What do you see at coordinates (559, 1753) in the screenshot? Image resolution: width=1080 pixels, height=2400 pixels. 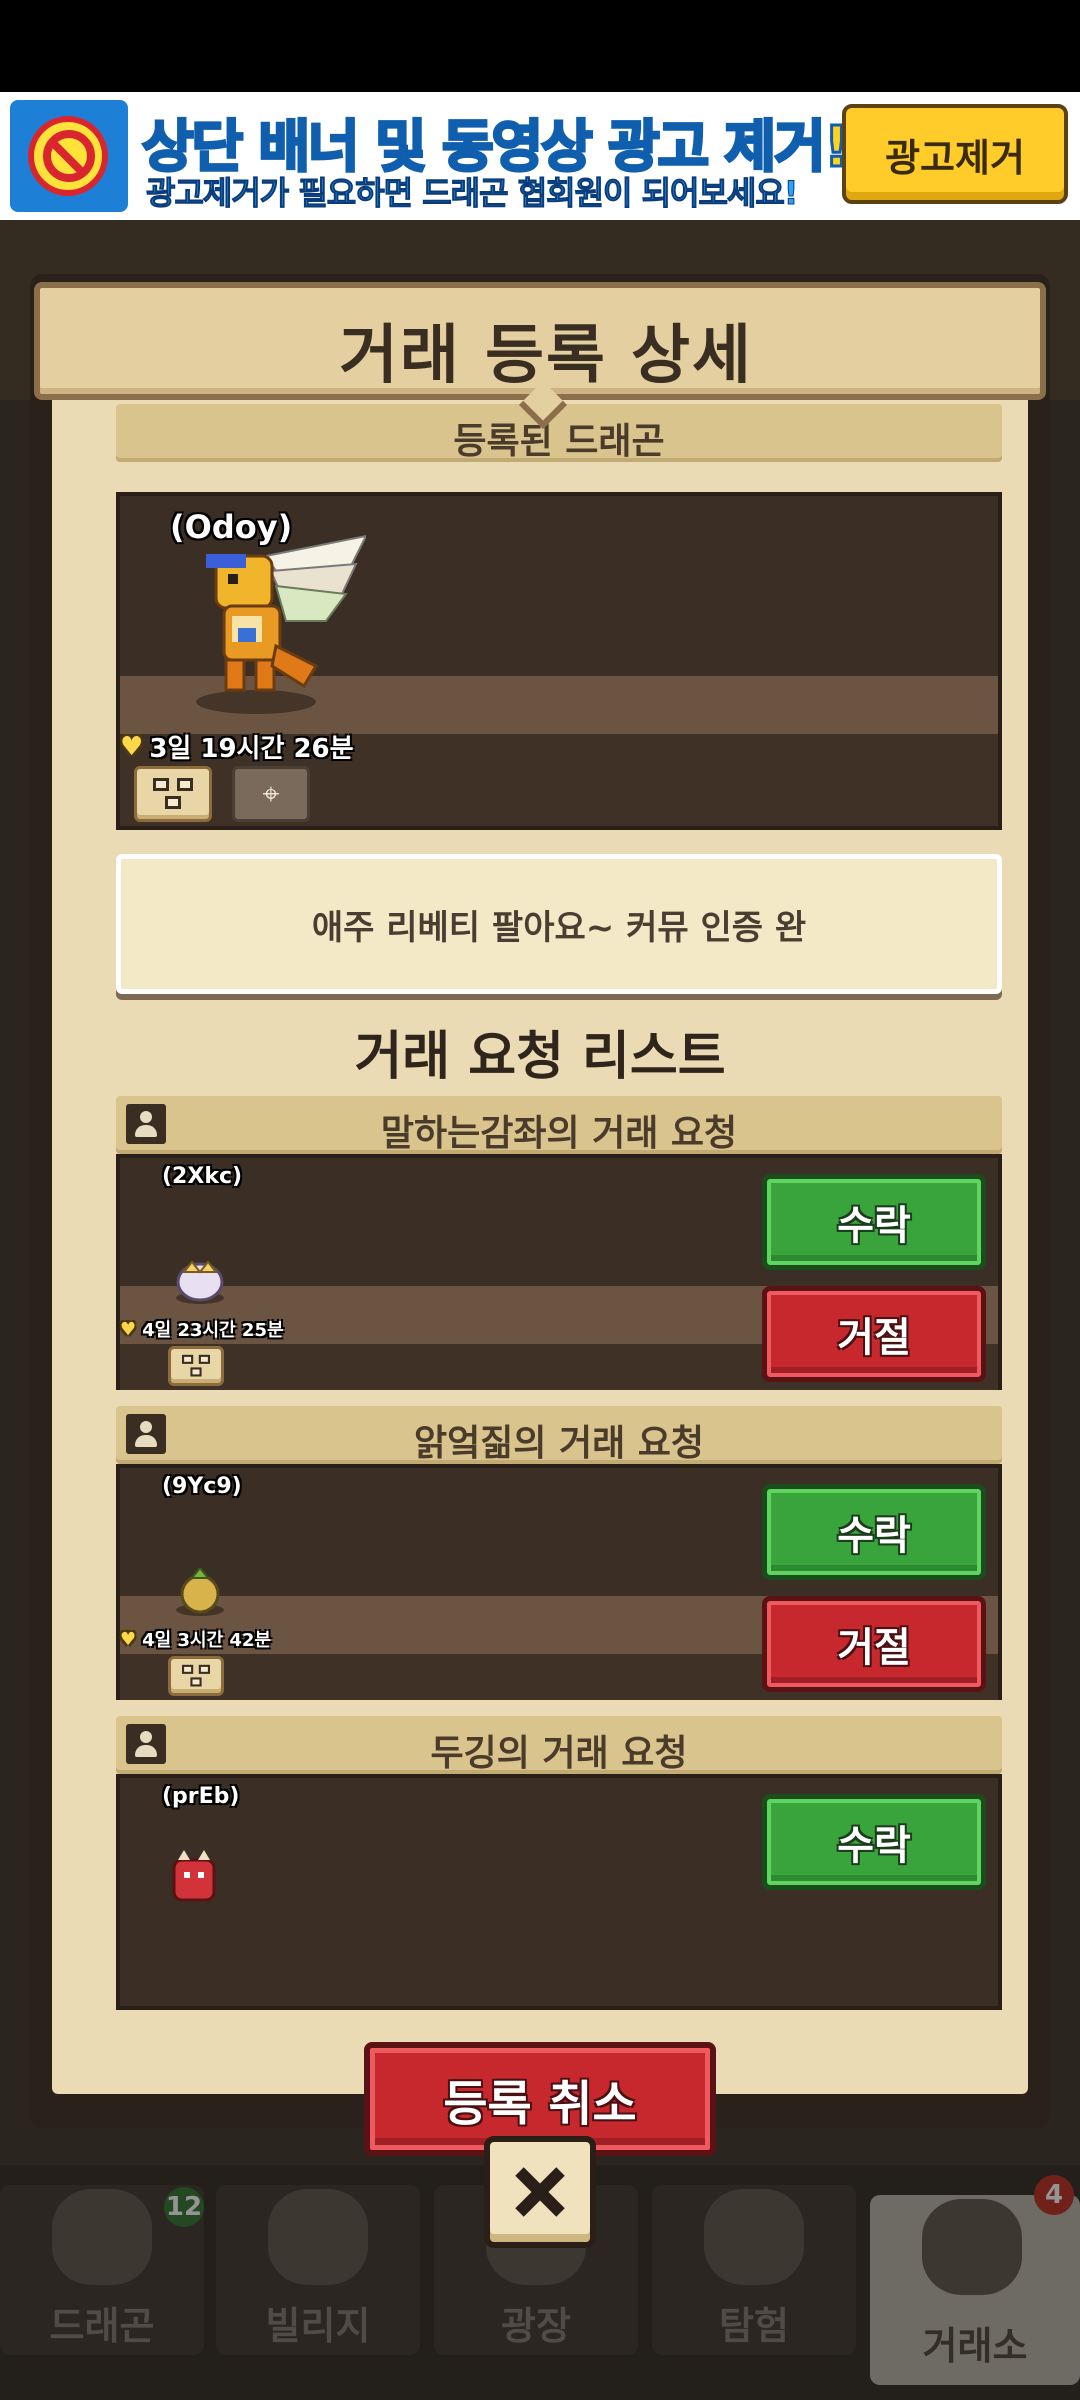 I see `request-title: 두깅의 거래 요청` at bounding box center [559, 1753].